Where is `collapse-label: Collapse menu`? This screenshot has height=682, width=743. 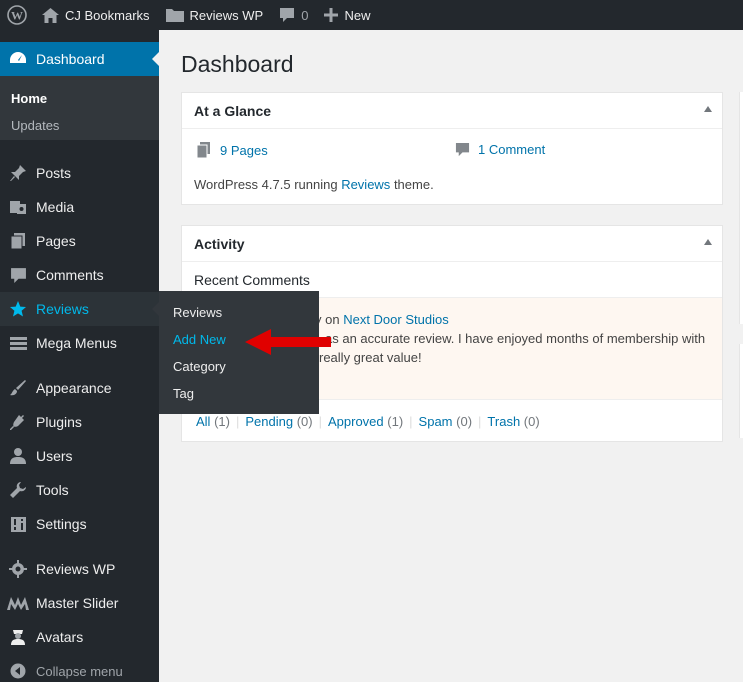 collapse-label: Collapse menu is located at coordinates (79, 671).